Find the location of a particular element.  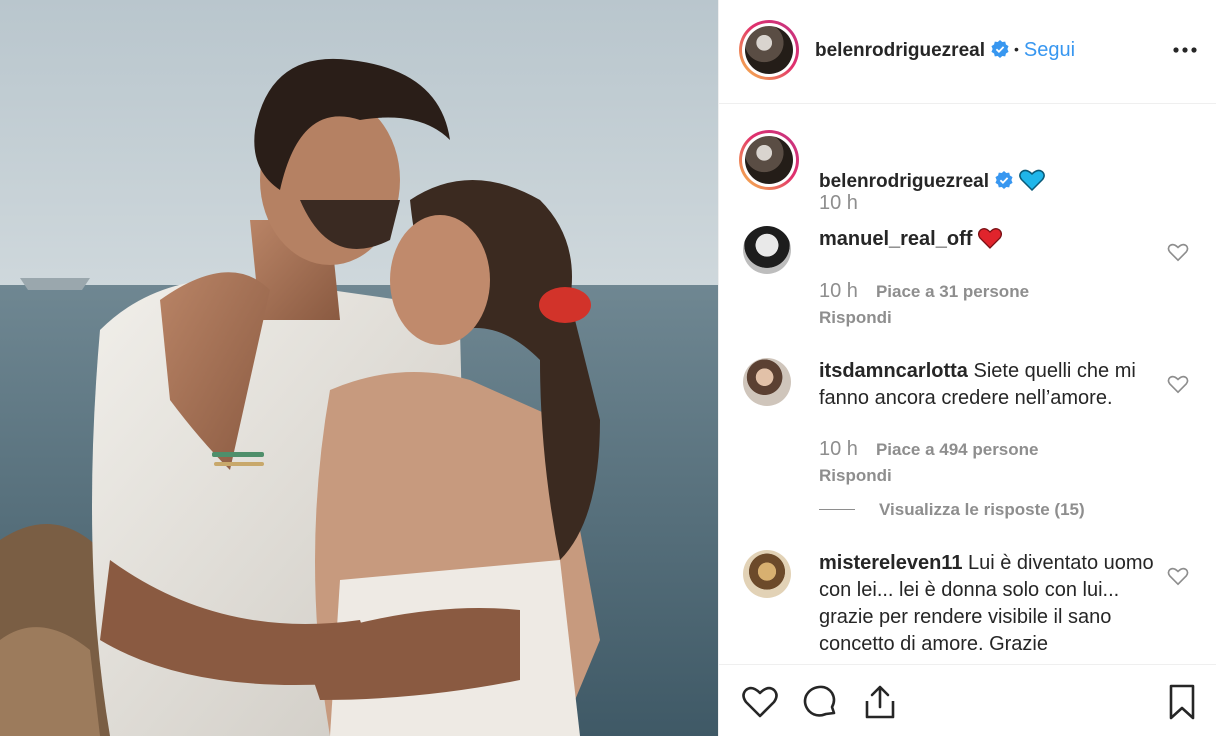

commenter-username: itsdamncarlotta is located at coordinates (893, 371).